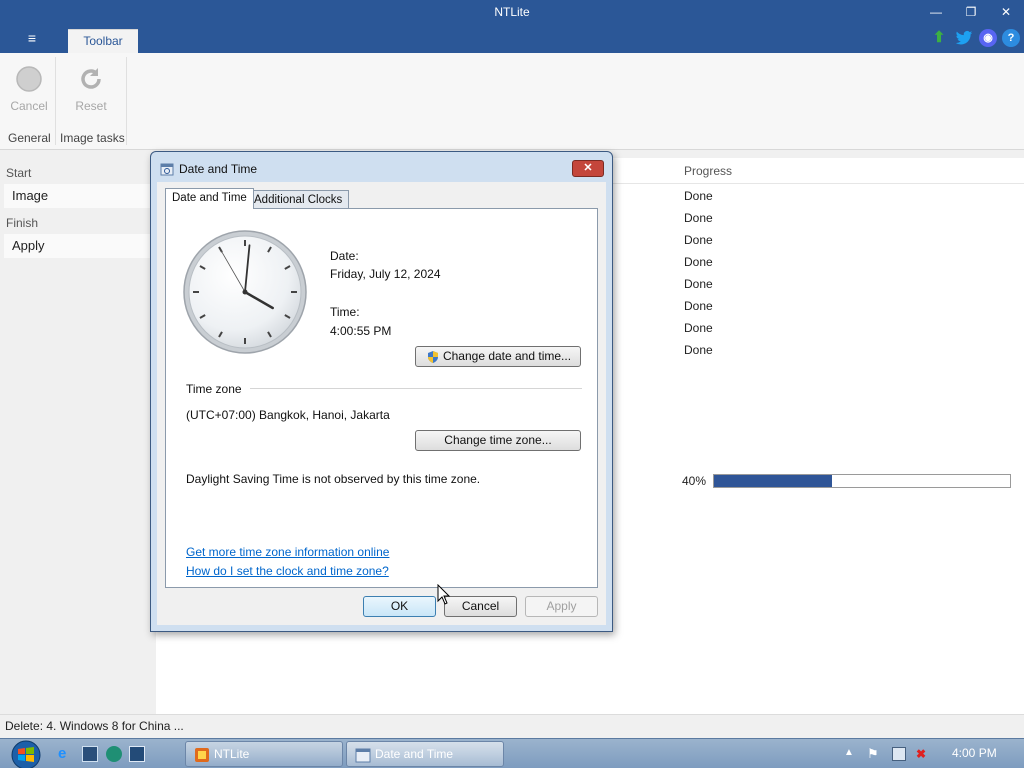 This screenshot has width=1024, height=768. I want to click on ntlite-app-icon, so click(202, 755).